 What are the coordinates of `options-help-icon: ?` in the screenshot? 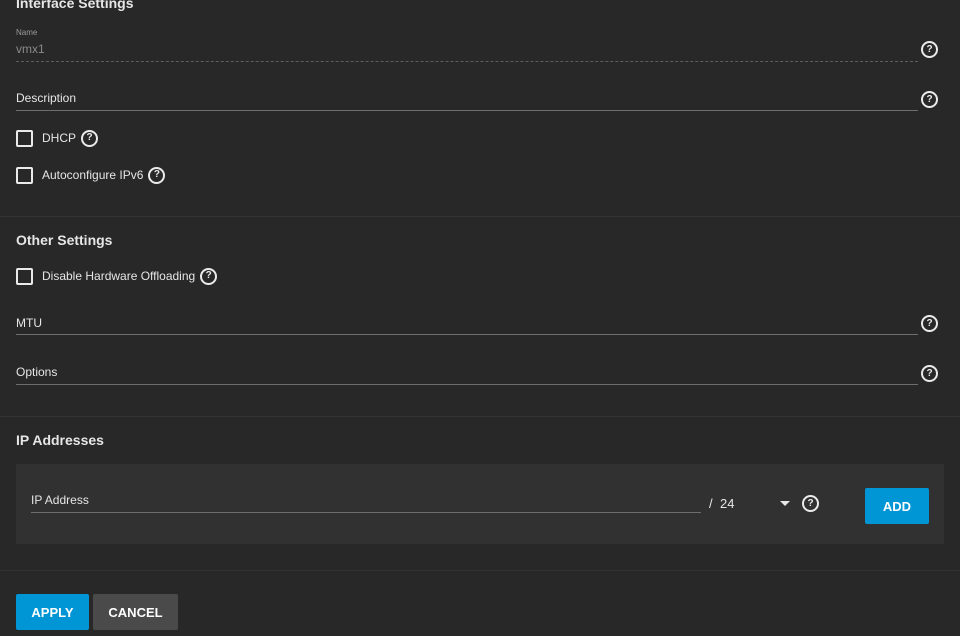 It's located at (929, 373).